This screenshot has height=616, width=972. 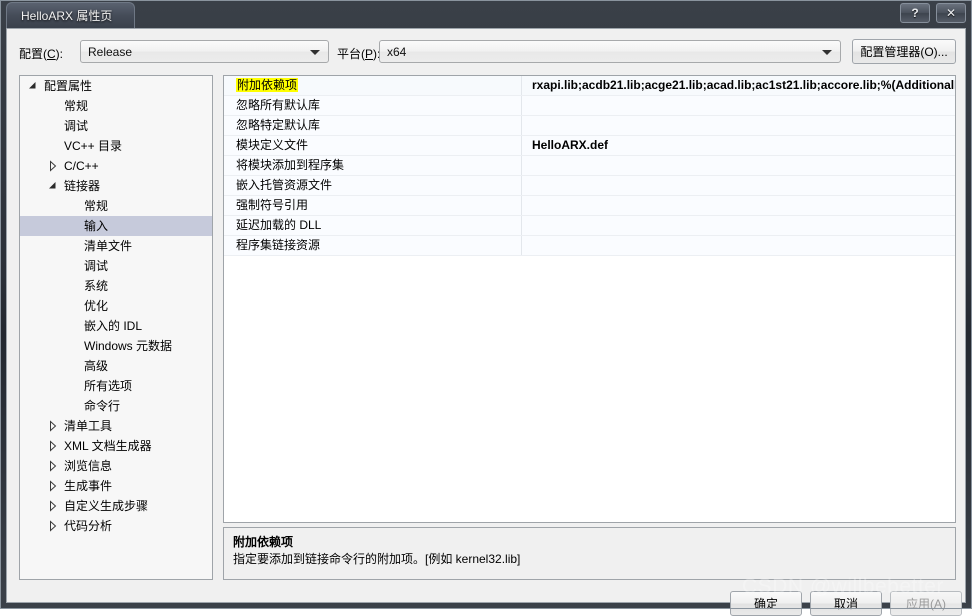 What do you see at coordinates (116, 186) in the screenshot?
I see `tree-item: 链接器` at bounding box center [116, 186].